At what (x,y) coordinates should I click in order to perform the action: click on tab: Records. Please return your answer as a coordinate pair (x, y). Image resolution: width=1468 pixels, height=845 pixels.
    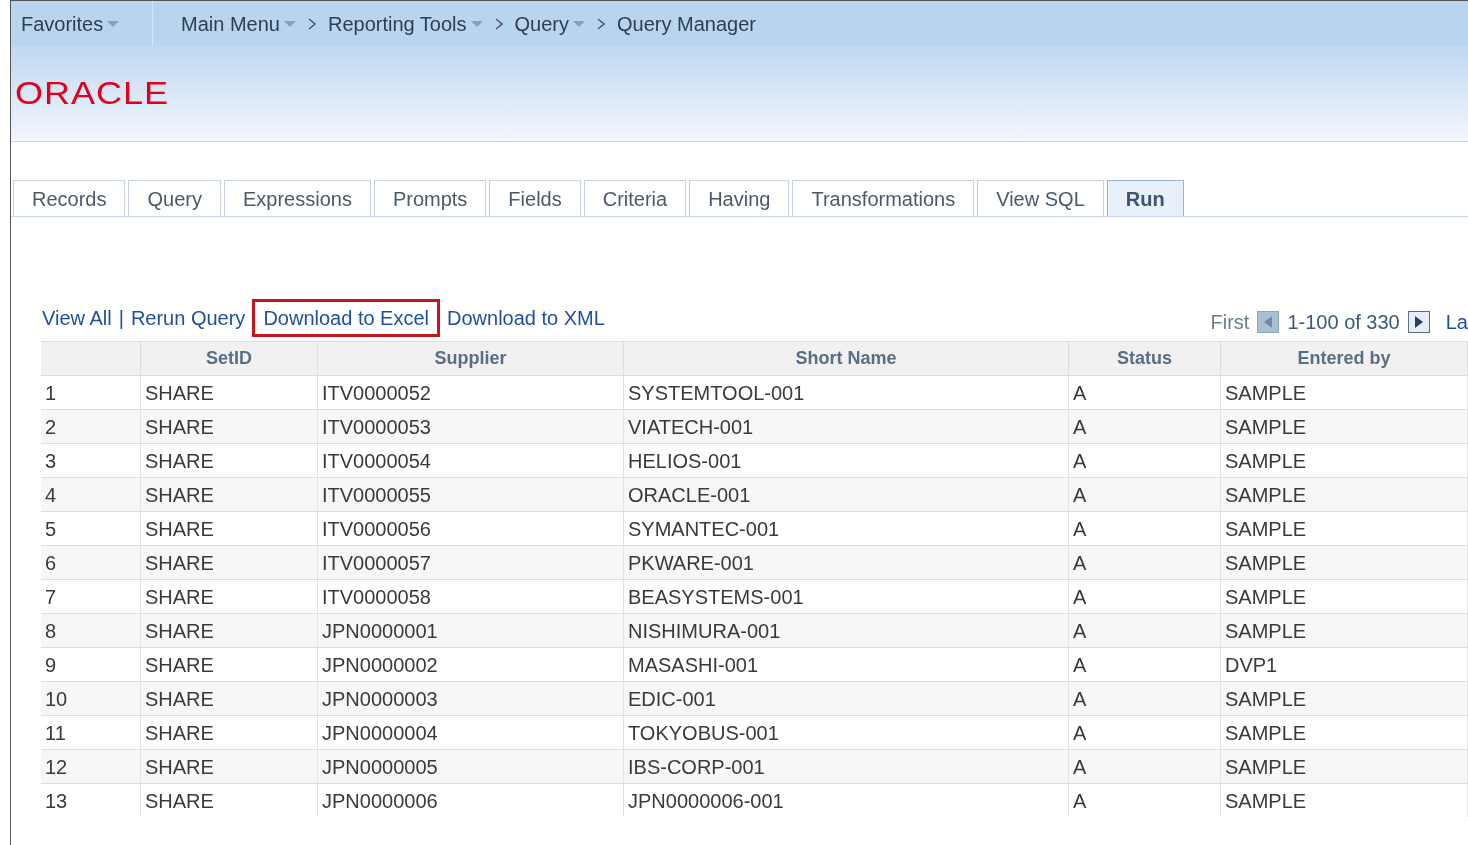
    Looking at the image, I should click on (69, 198).